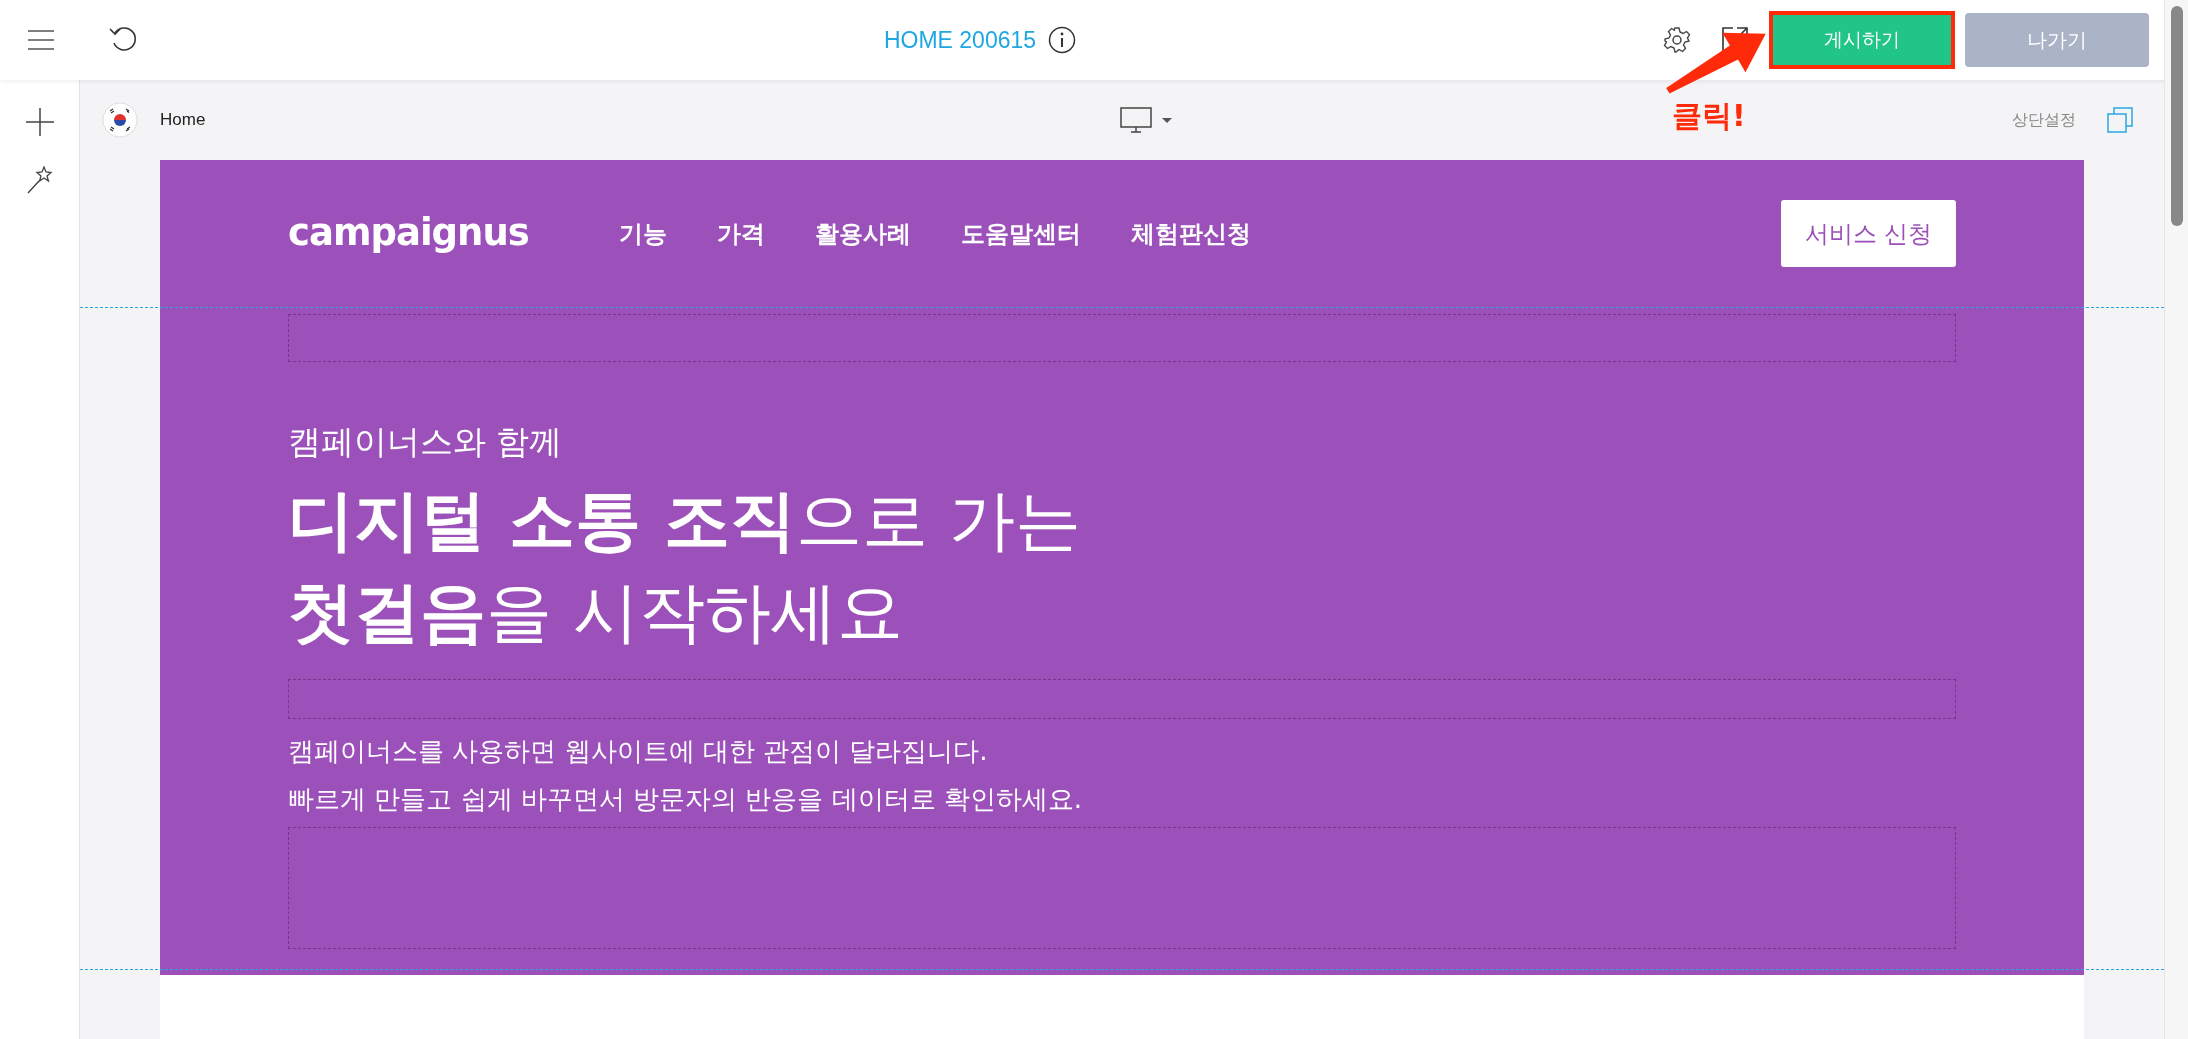 The image size is (2188, 1039). Describe the element at coordinates (1190, 233) in the screenshot. I see `nav-link: 체험판신청` at that location.